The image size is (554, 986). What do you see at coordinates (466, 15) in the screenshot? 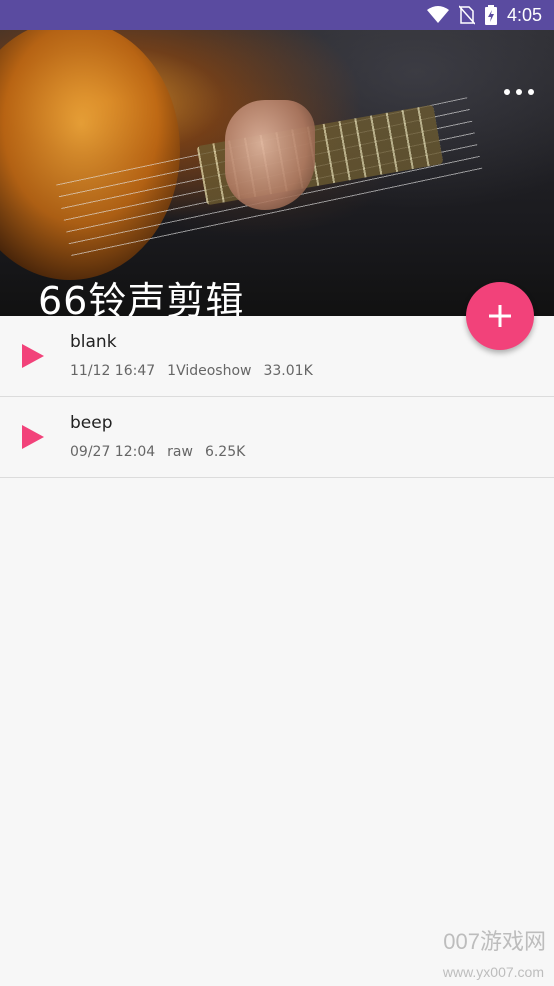
I see `no-sim-icon` at bounding box center [466, 15].